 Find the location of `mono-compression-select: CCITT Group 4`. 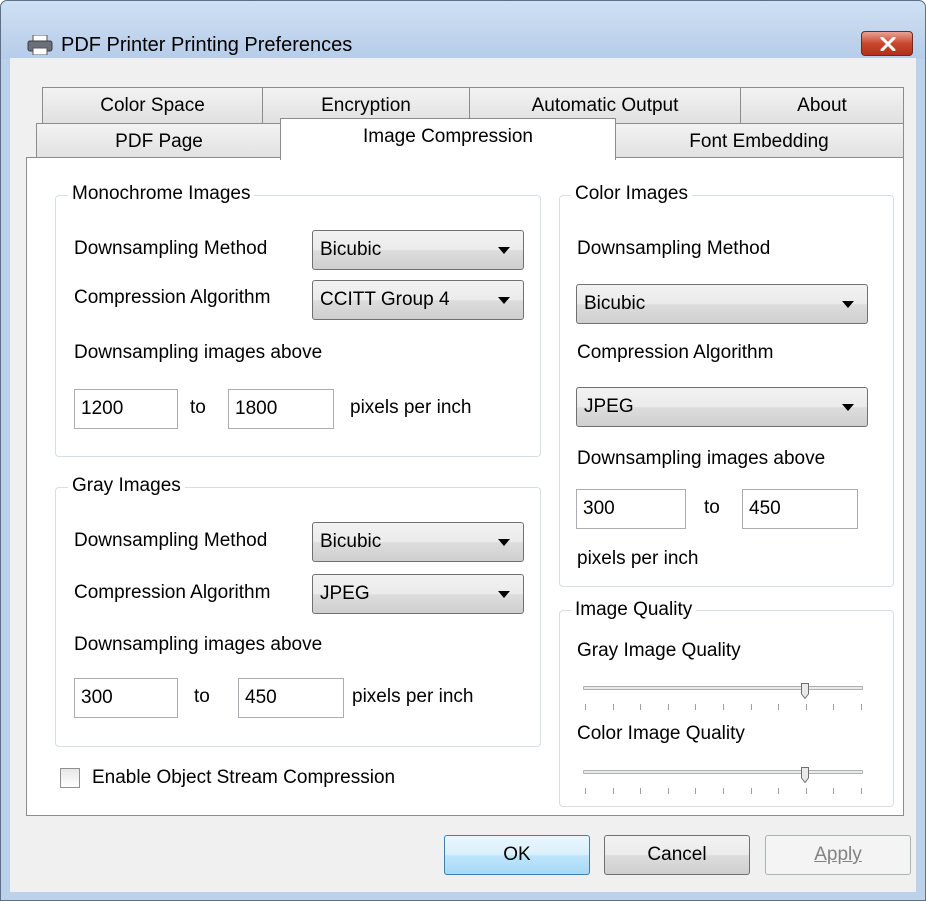

mono-compression-select: CCITT Group 4 is located at coordinates (418, 300).